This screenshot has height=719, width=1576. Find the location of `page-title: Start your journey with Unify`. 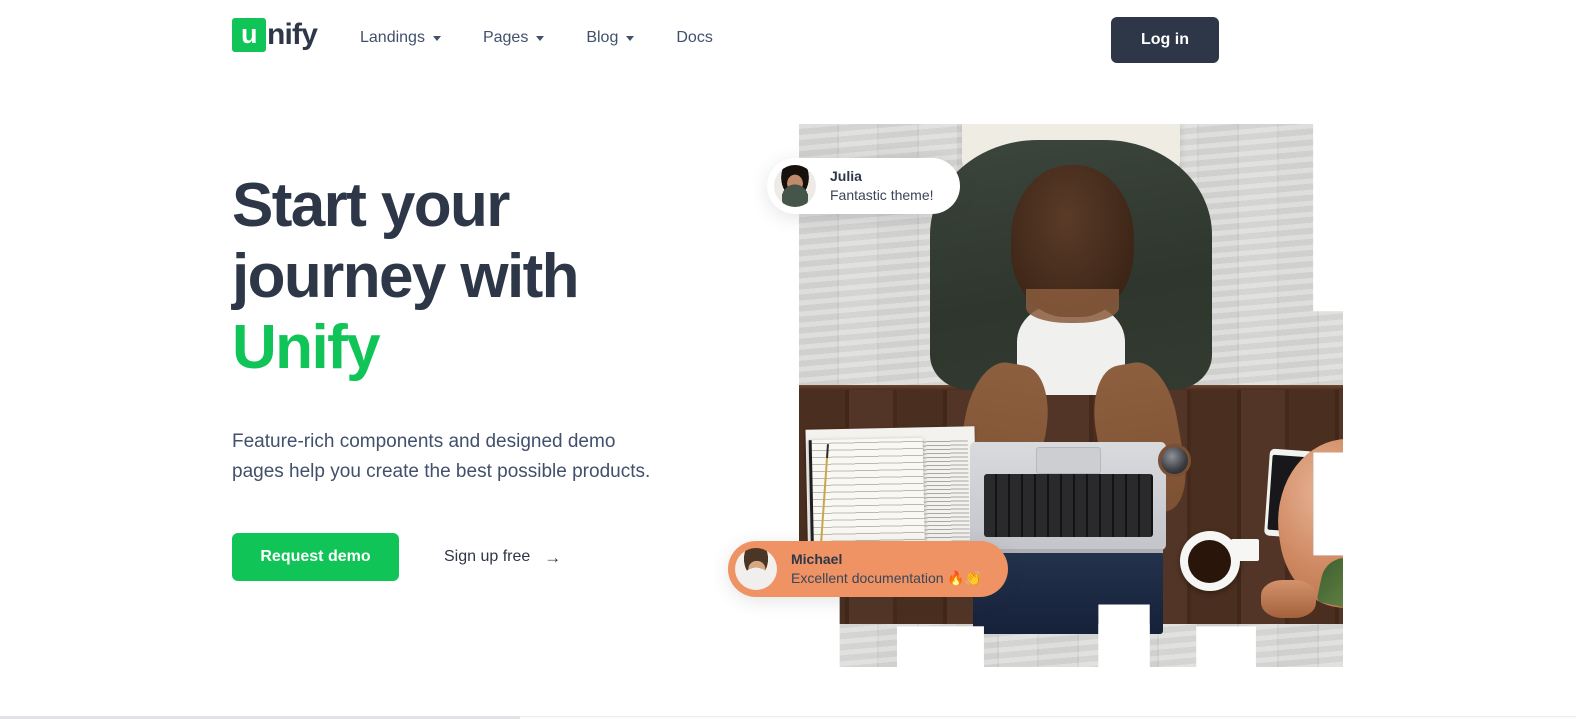

page-title: Start your journey with Unify is located at coordinates (442, 276).